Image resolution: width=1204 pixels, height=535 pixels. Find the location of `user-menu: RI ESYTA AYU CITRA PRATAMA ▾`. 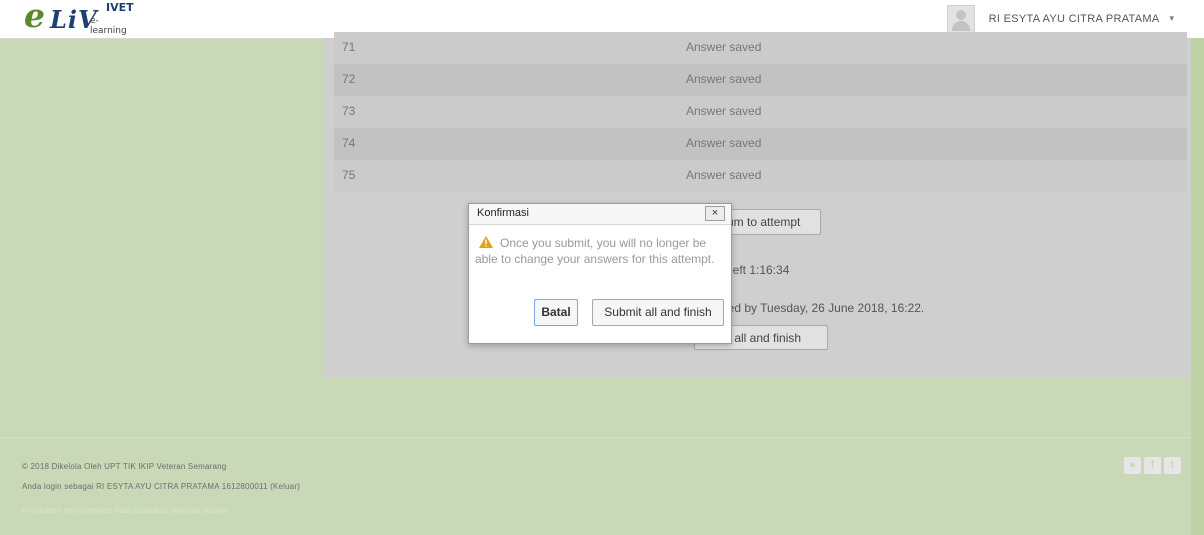

user-menu: RI ESYTA AYU CITRA PRATAMA ▾ is located at coordinates (1060, 19).